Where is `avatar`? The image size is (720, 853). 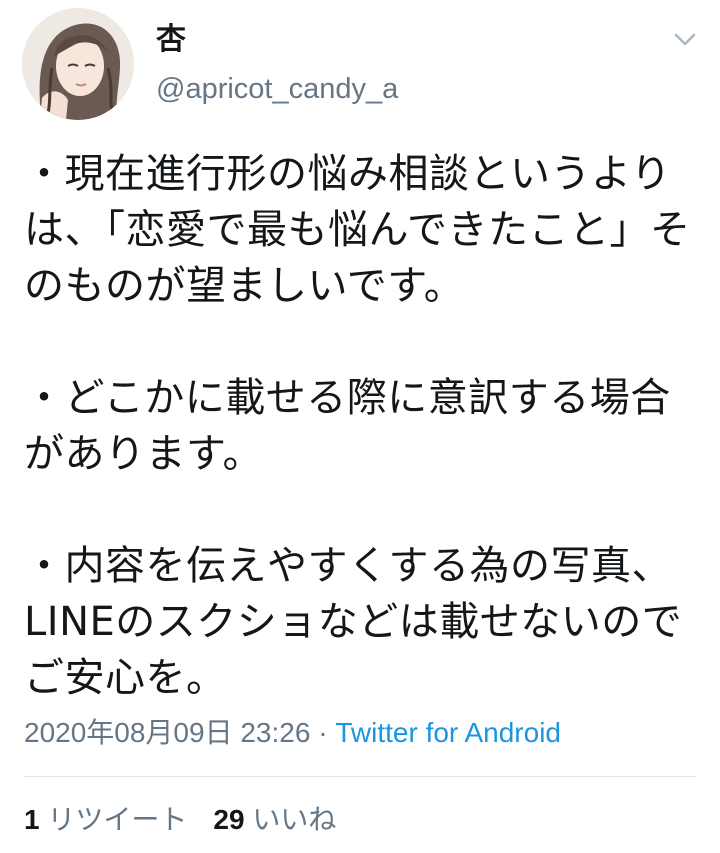
avatar is located at coordinates (78, 64).